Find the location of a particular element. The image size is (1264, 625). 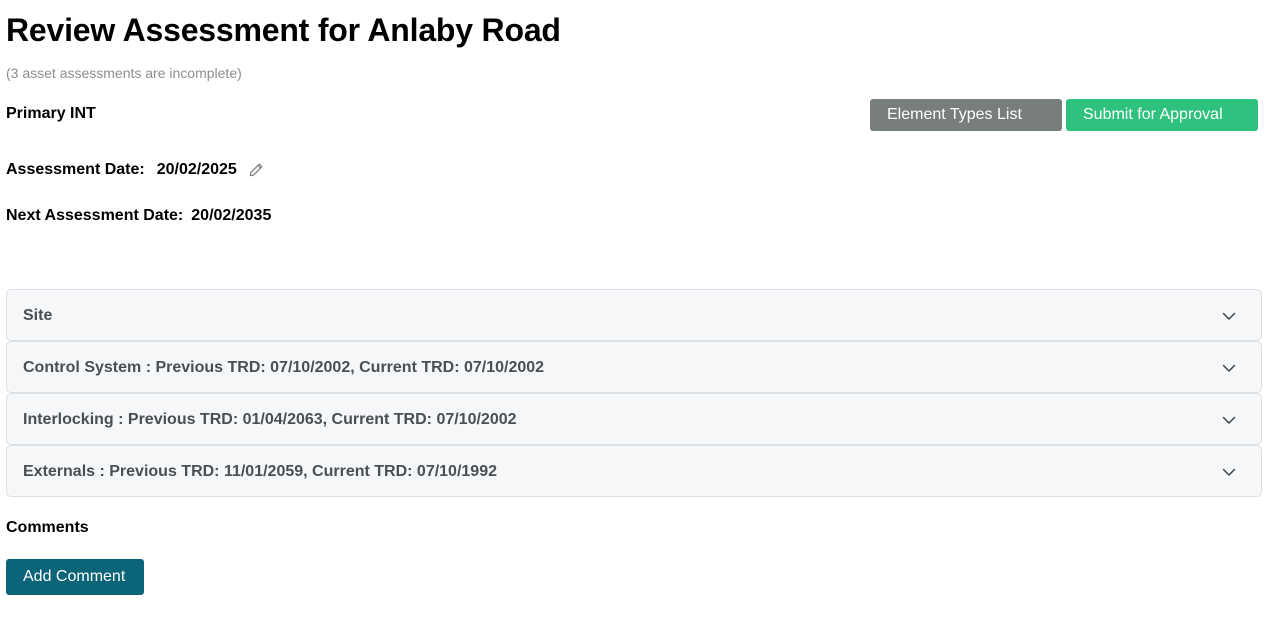

pencil-icon is located at coordinates (256, 170).